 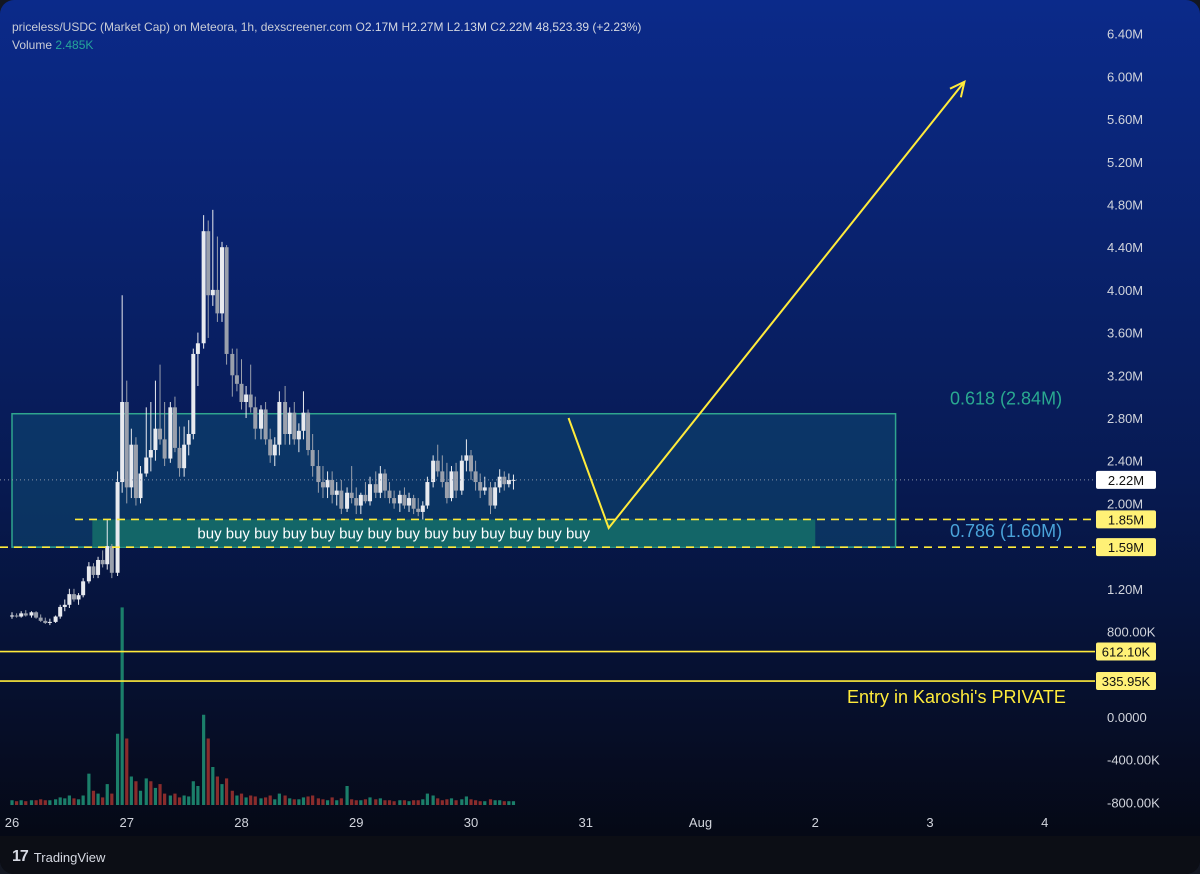 What do you see at coordinates (588, 27) in the screenshot?
I see `price-change: 48,523.39 (+2.23%)` at bounding box center [588, 27].